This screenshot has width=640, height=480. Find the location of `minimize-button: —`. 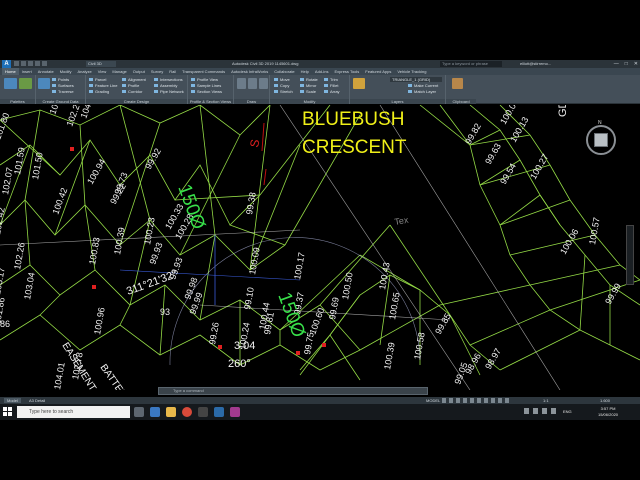

minimize-button: — is located at coordinates (616, 64).